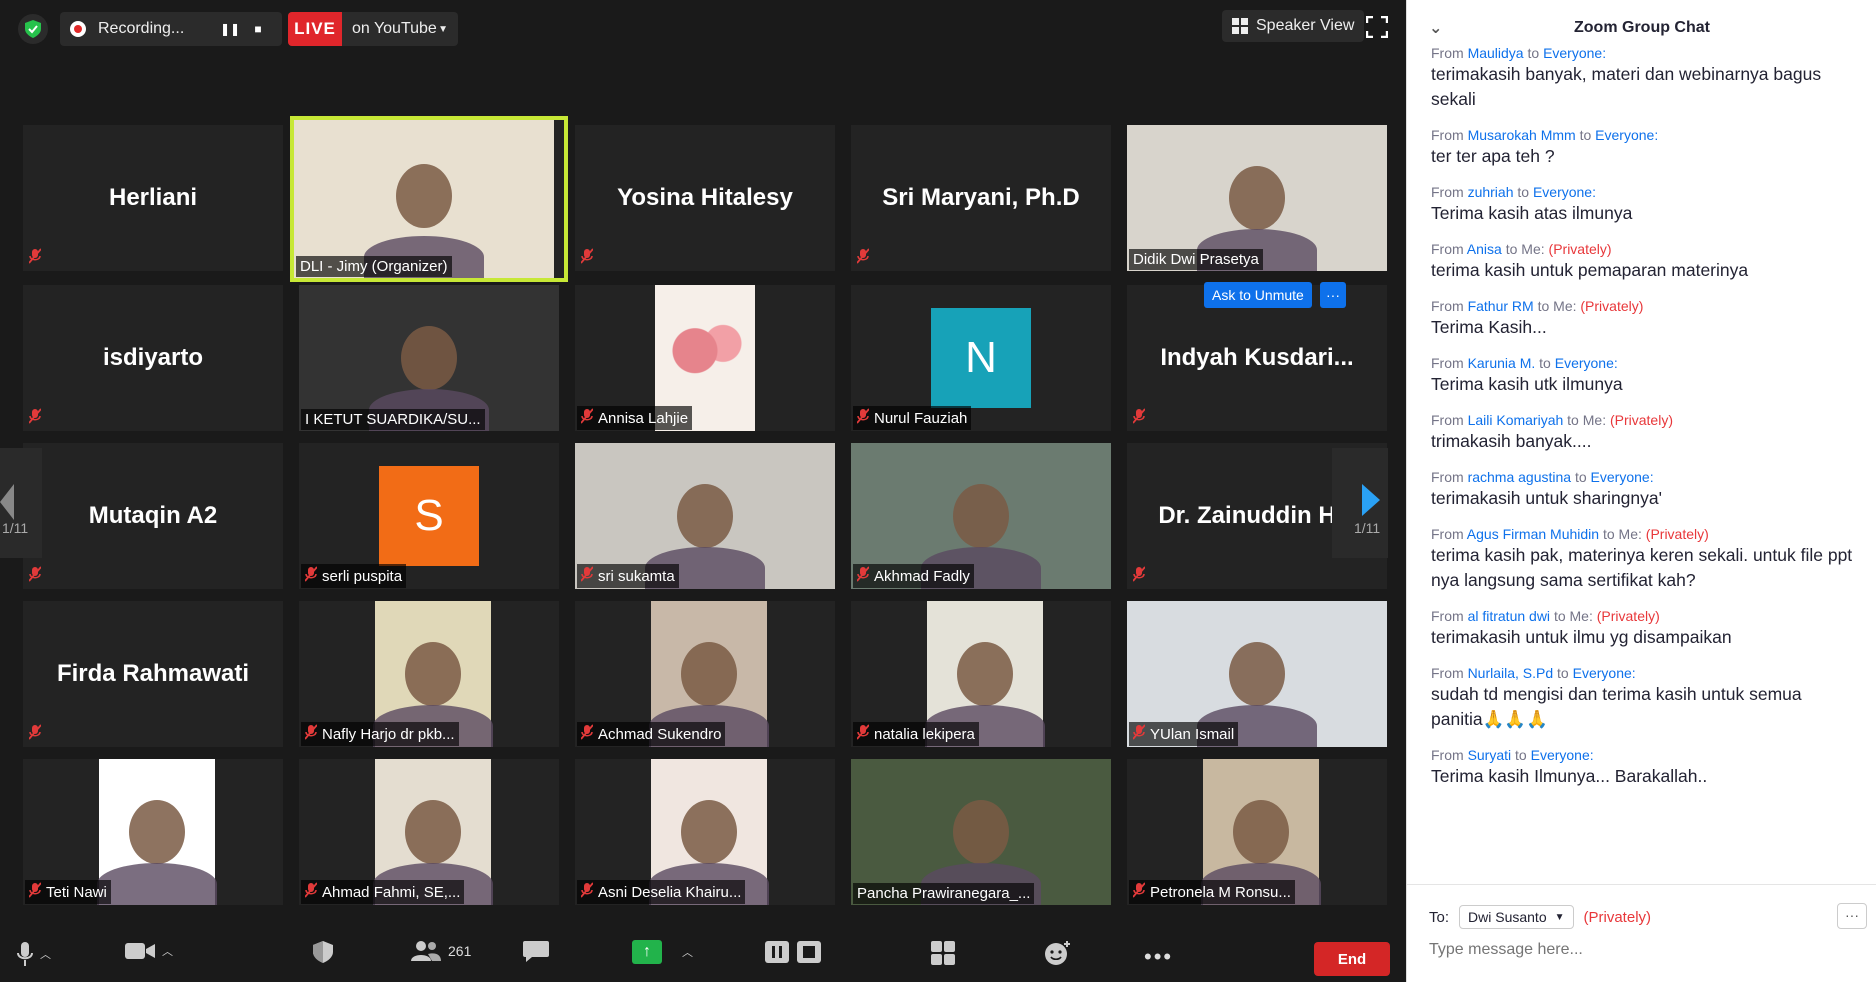 Image resolution: width=1876 pixels, height=982 pixels. Describe the element at coordinates (1333, 295) in the screenshot. I see `tile-more-button: ···` at that location.